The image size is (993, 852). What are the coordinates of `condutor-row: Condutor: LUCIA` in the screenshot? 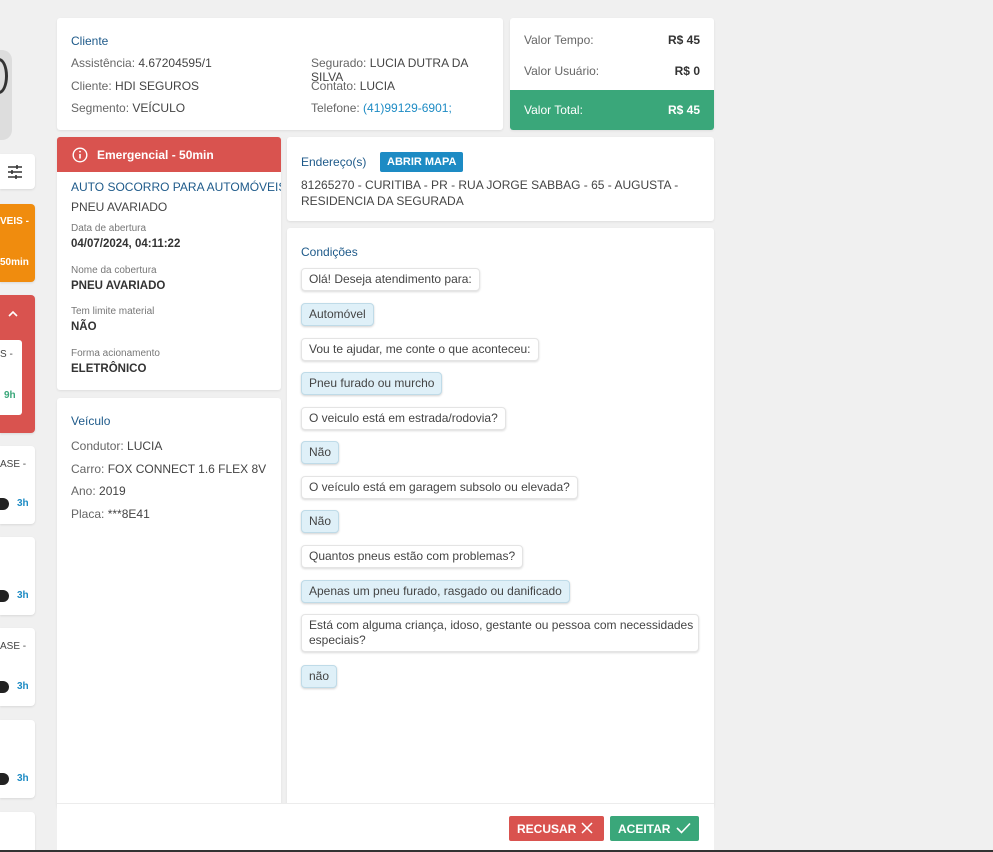 It's located at (116, 446).